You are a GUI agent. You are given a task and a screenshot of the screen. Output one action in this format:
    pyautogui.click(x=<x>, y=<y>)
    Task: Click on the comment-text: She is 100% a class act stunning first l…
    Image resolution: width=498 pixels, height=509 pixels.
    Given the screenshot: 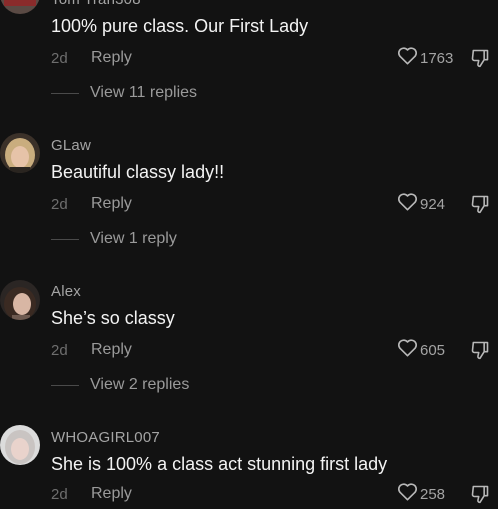 What is the action you would take?
    pyautogui.click(x=219, y=464)
    